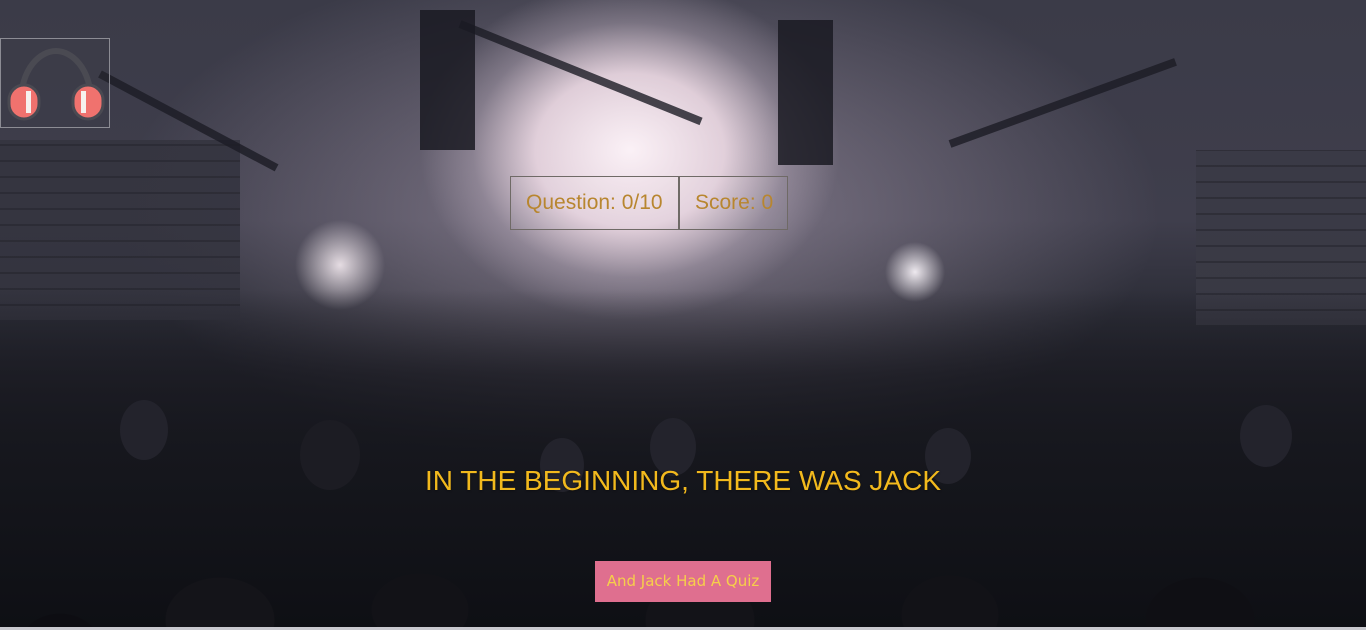 The width and height of the screenshot is (1366, 630). I want to click on headphones-icon, so click(56, 84).